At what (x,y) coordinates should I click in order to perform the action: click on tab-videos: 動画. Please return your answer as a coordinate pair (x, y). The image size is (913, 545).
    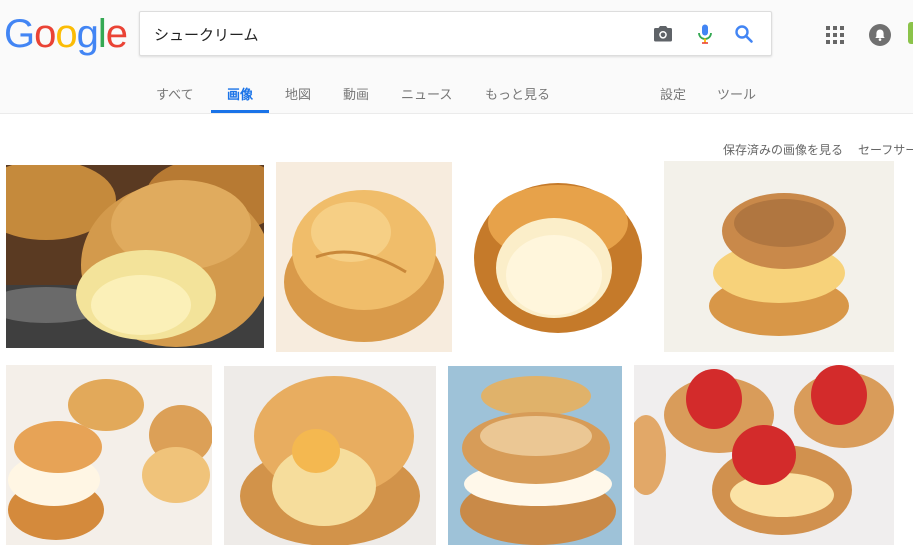
    Looking at the image, I should click on (356, 93).